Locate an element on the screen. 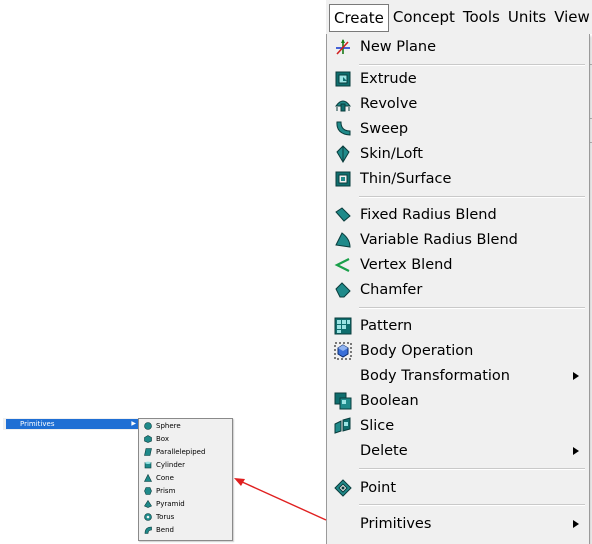 This screenshot has height=544, width=592. skin-loft-icon is located at coordinates (343, 154).